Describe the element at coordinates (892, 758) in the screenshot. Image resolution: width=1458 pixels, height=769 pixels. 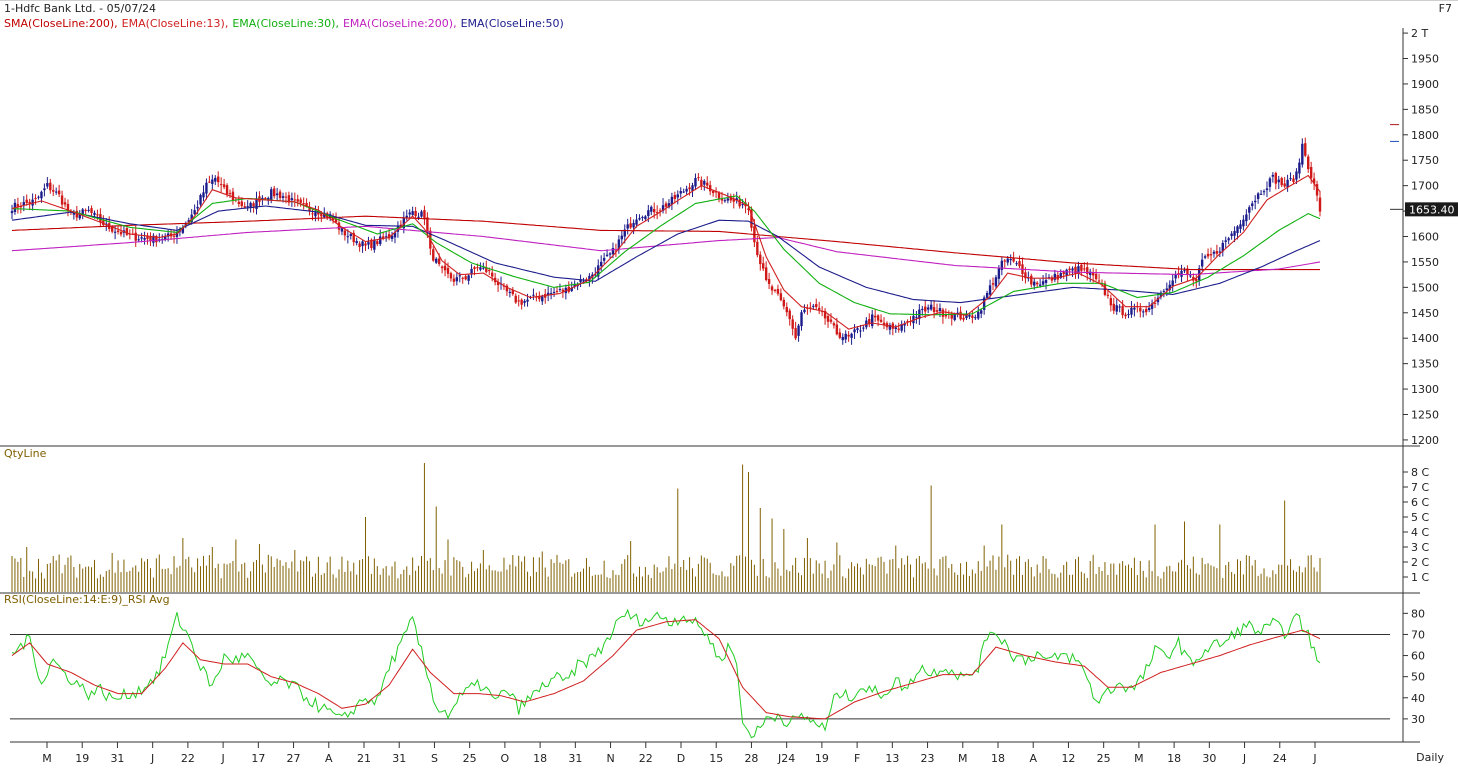
I see `time-tick-label: 13` at that location.